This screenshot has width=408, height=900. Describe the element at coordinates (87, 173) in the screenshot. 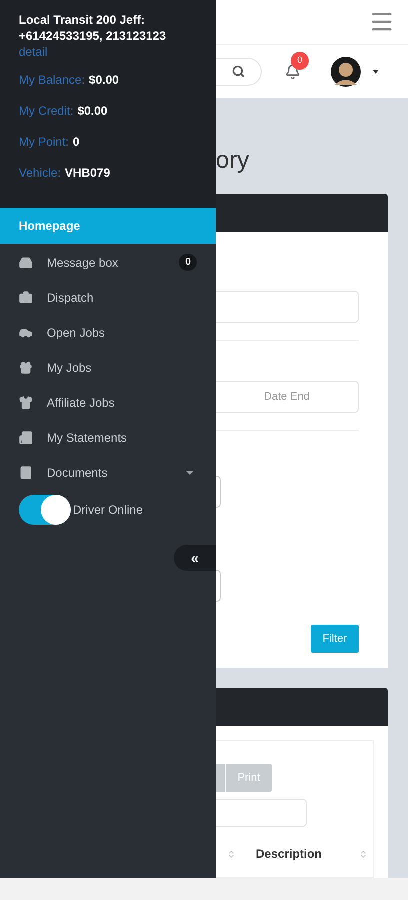

I see `stat-value: VHB079` at that location.